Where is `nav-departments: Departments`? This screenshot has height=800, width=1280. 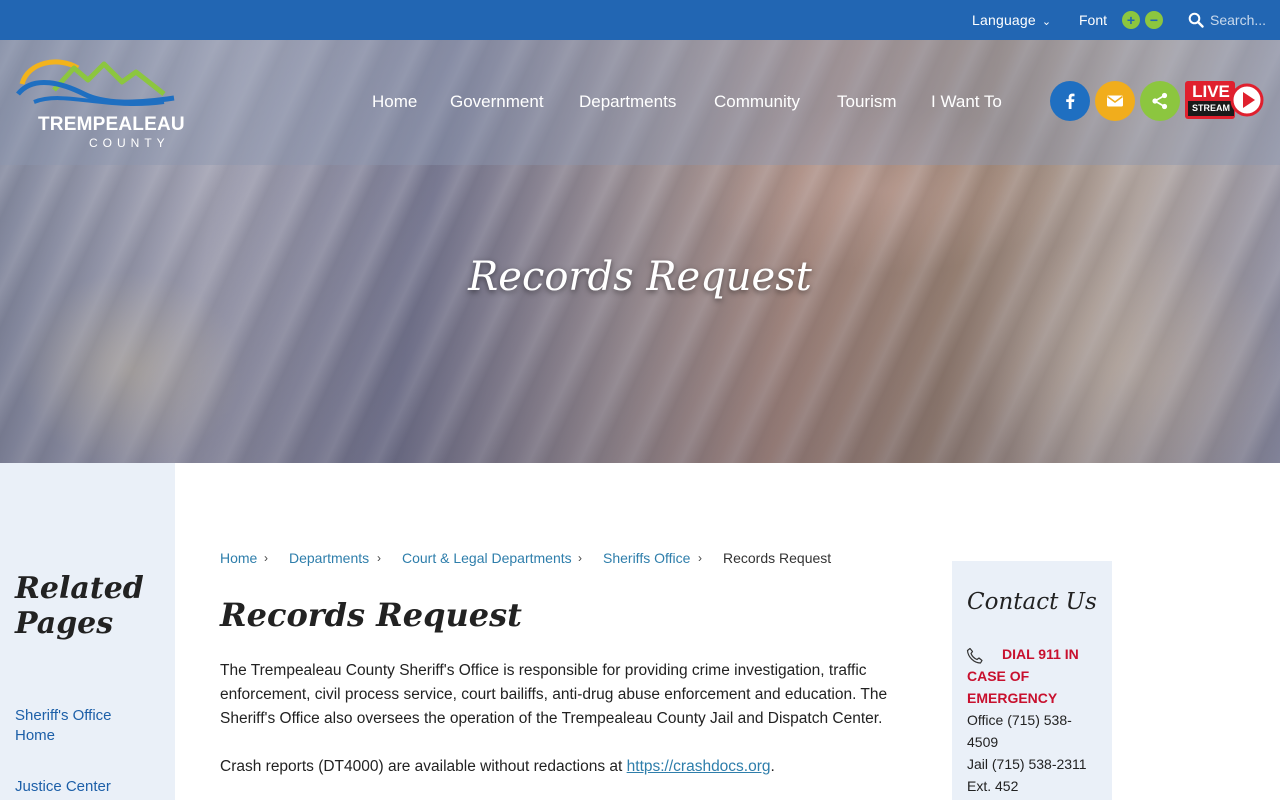
nav-departments: Departments is located at coordinates (627, 102).